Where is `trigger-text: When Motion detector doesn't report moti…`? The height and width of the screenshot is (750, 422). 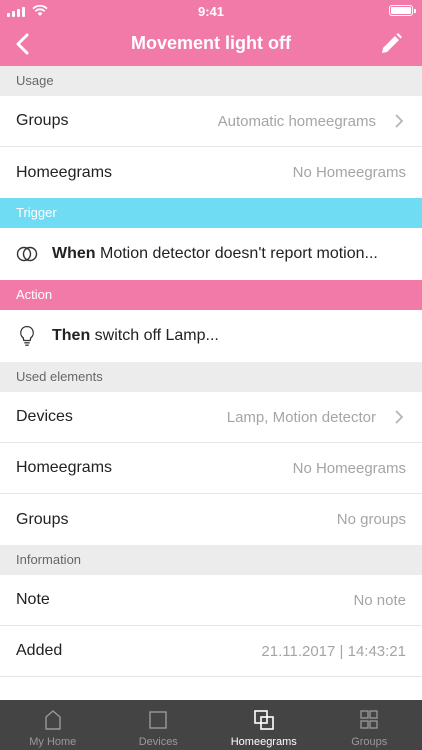 trigger-text: When Motion detector doesn't report moti… is located at coordinates (215, 254).